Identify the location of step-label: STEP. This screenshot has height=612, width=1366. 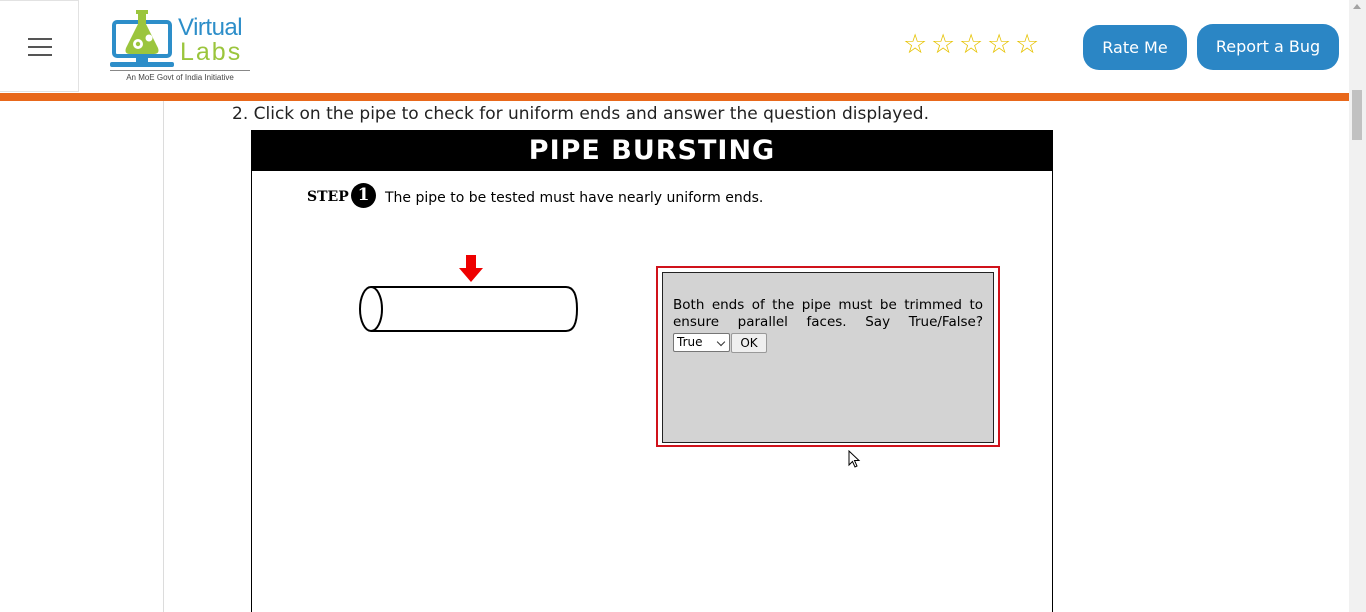
(328, 197).